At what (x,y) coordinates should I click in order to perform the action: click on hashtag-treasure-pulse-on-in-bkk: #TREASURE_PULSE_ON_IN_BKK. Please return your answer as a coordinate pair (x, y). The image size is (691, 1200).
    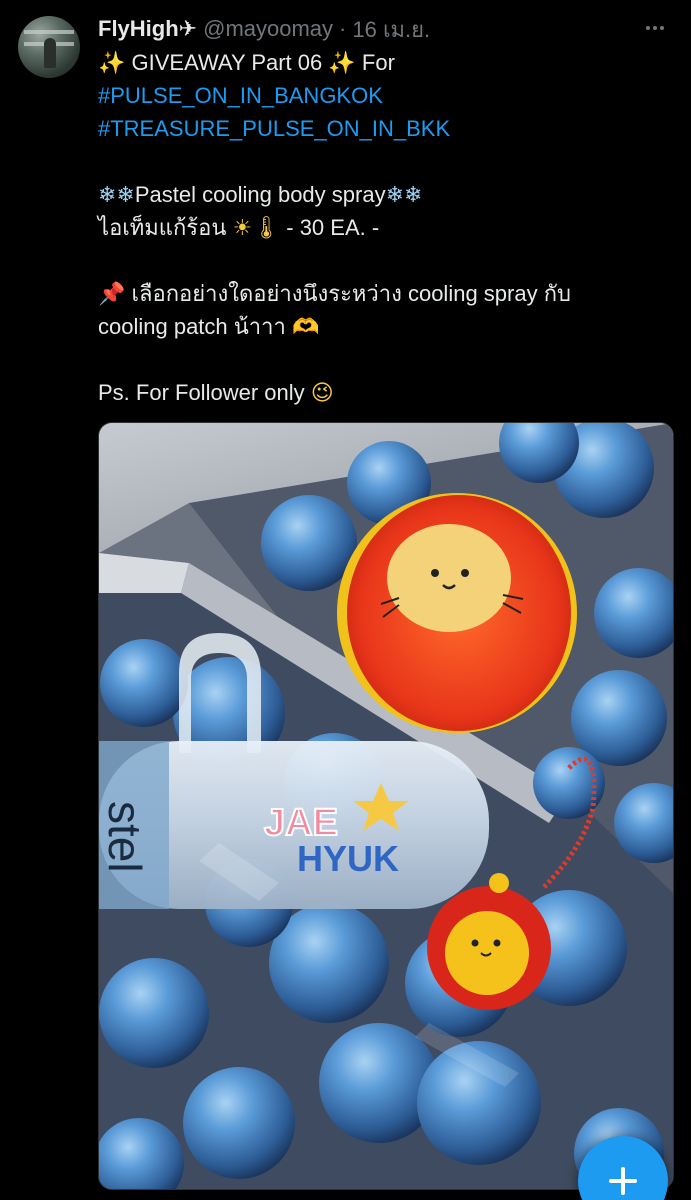
    Looking at the image, I should click on (274, 128).